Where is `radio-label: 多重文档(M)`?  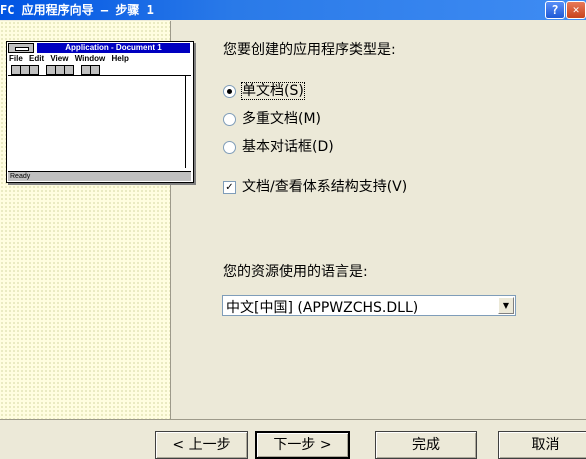
radio-label: 多重文档(M) is located at coordinates (282, 119).